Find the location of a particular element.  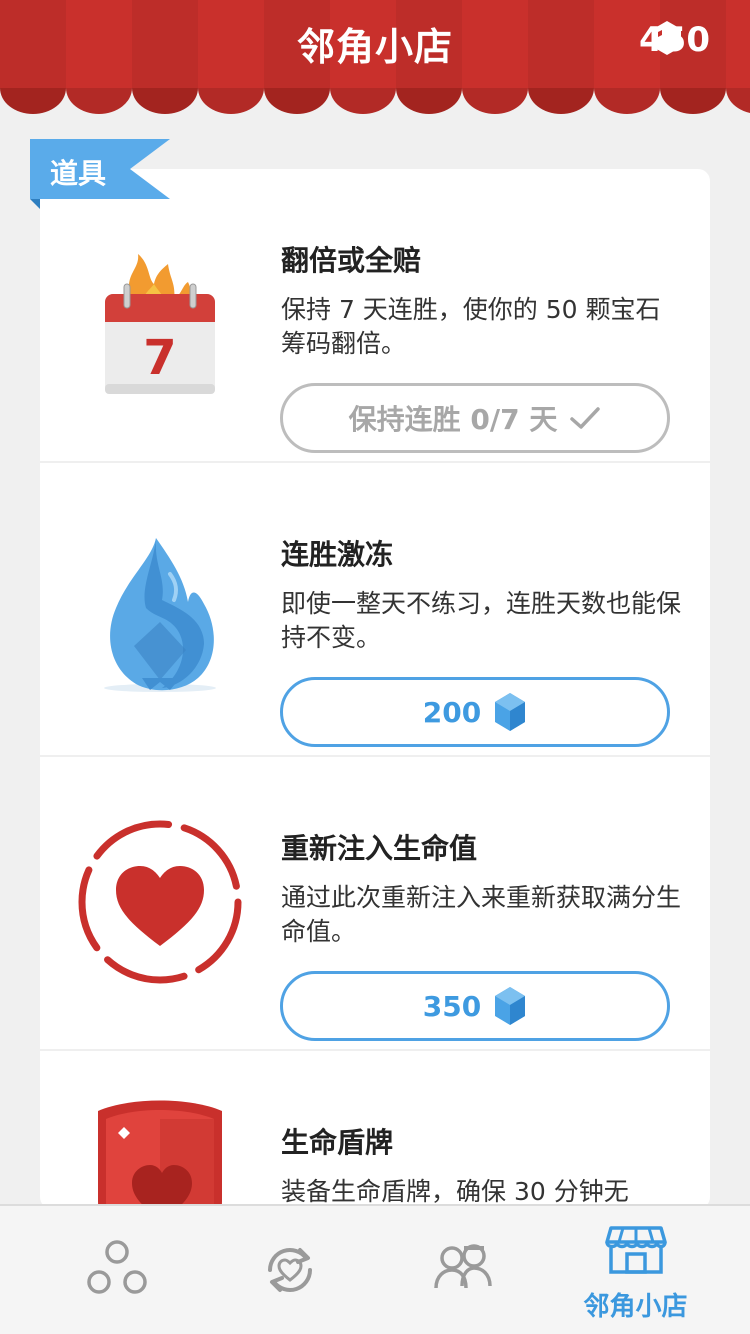

gem-balance: 450 is located at coordinates (674, 40).